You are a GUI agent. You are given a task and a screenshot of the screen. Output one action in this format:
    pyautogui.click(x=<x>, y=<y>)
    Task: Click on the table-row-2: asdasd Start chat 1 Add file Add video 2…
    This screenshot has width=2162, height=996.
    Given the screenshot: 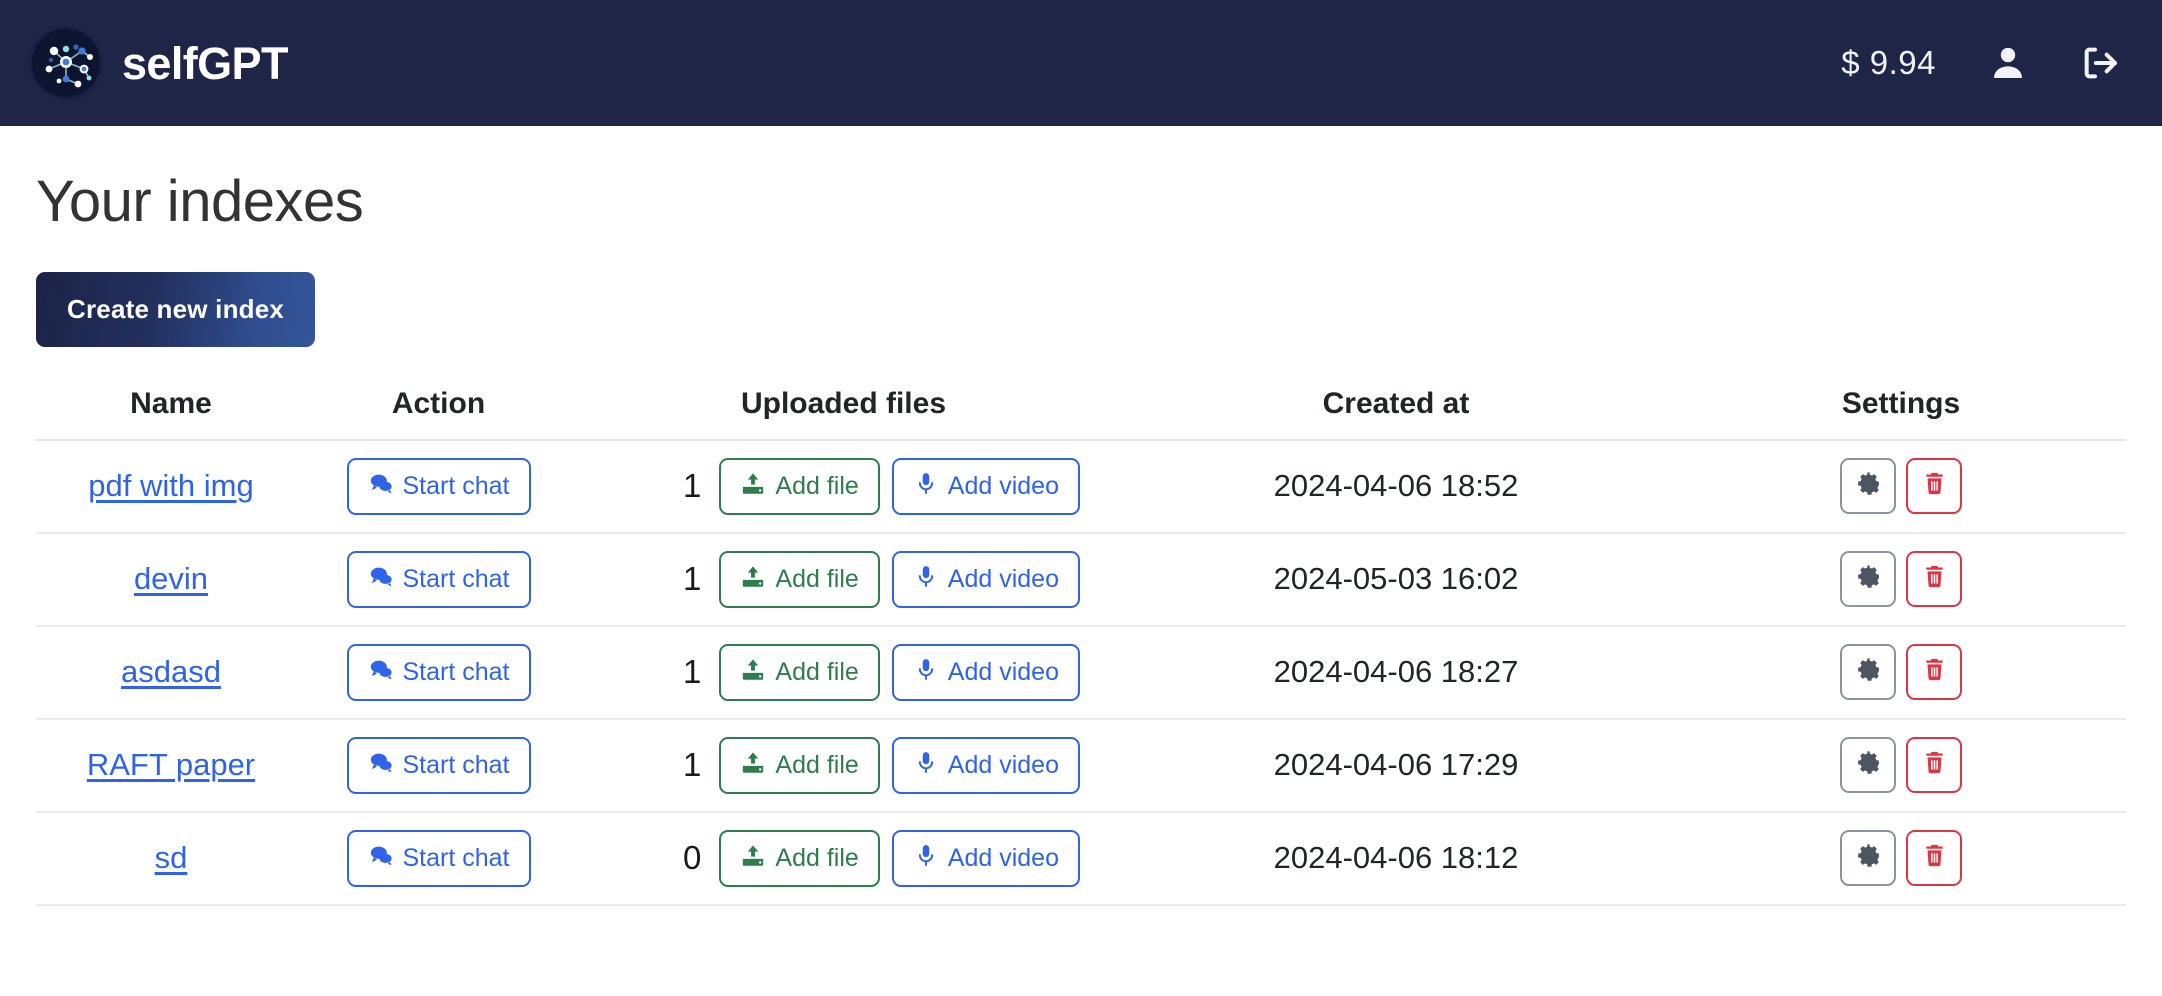 What is the action you would take?
    pyautogui.click(x=1081, y=672)
    